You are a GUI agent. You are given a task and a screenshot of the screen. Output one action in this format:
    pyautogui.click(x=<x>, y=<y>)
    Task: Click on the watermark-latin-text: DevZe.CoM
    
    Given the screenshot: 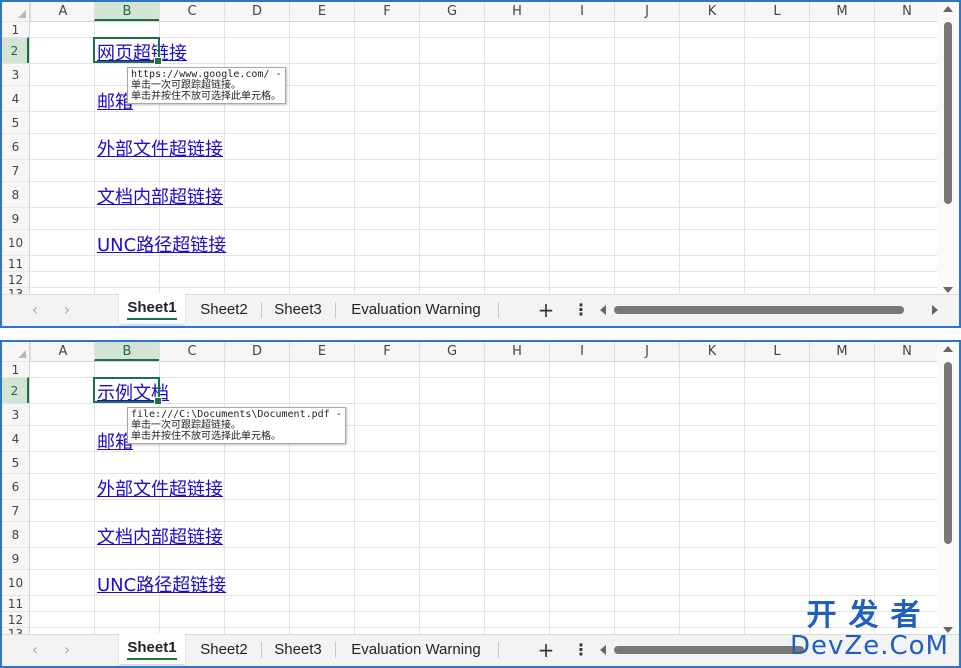 What is the action you would take?
    pyautogui.click(x=869, y=646)
    